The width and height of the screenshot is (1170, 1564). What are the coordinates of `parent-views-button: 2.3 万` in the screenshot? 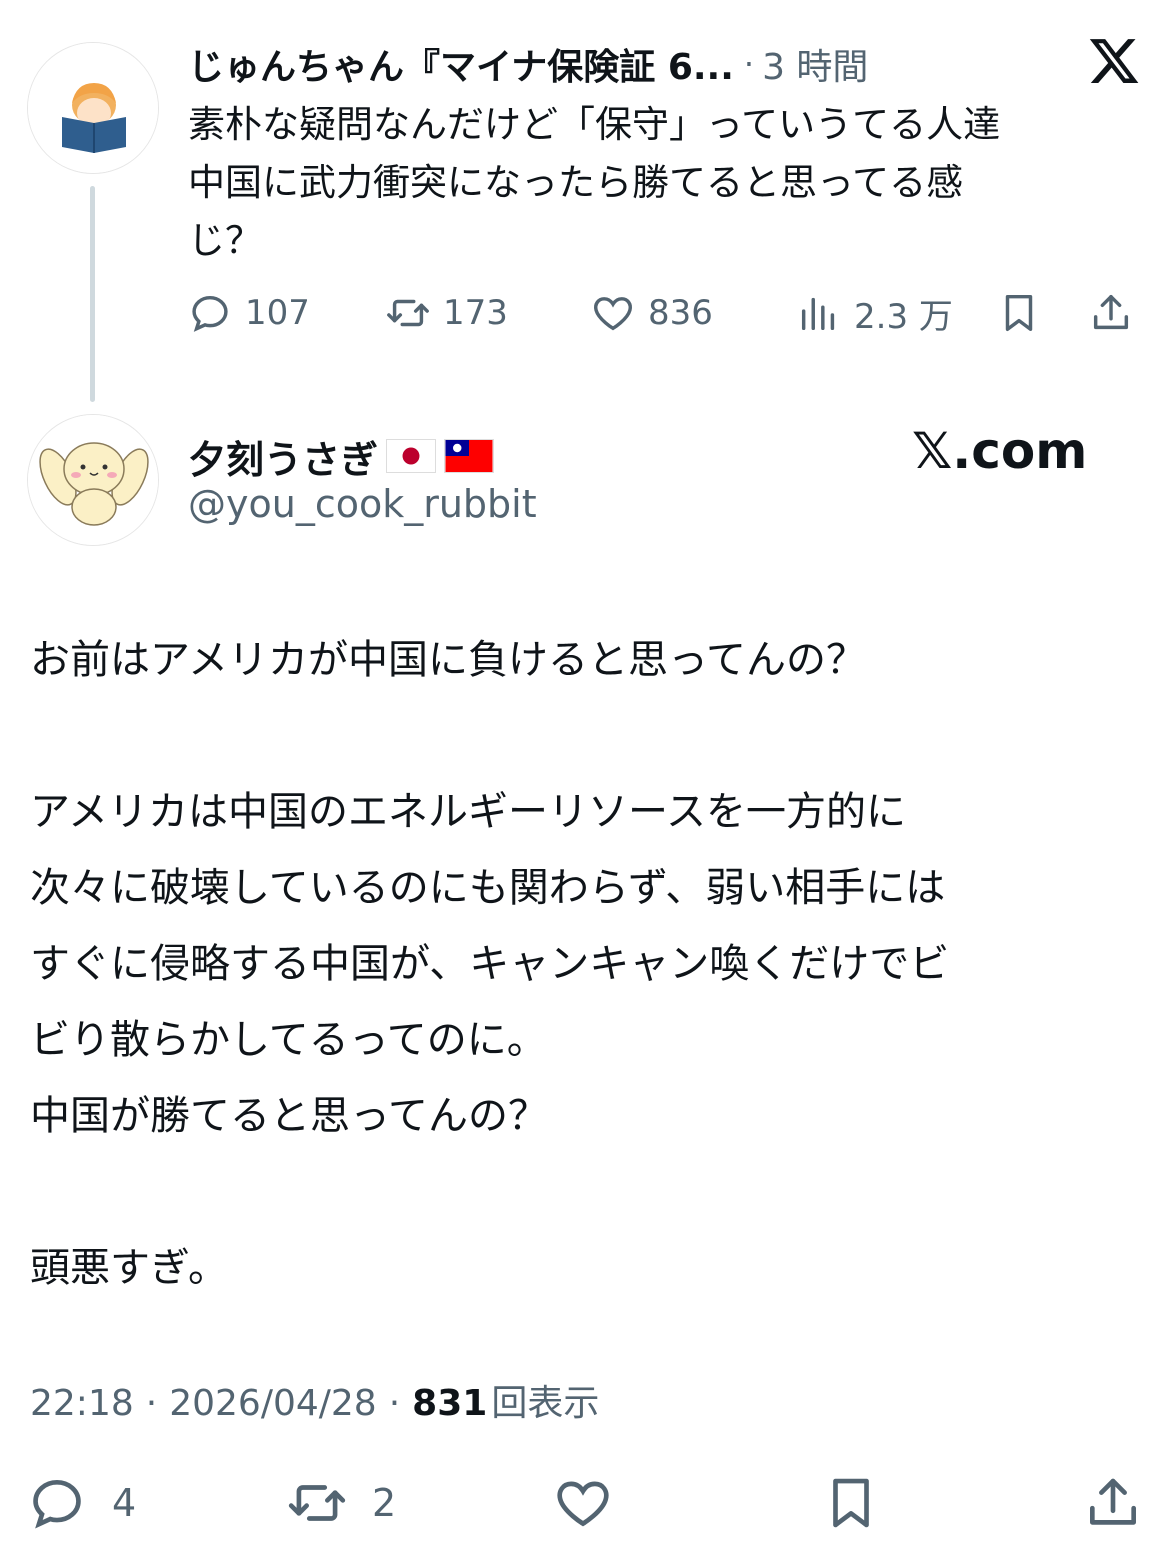 It's located at (874, 313).